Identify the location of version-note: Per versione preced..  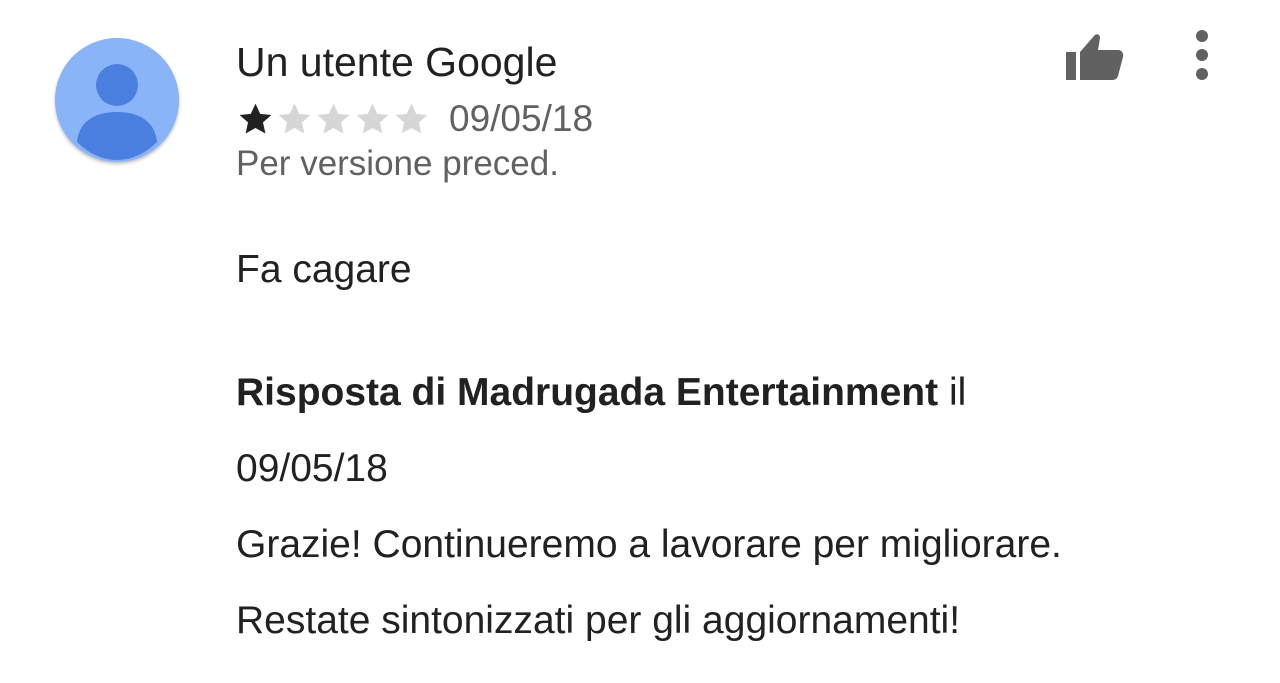
(397, 163).